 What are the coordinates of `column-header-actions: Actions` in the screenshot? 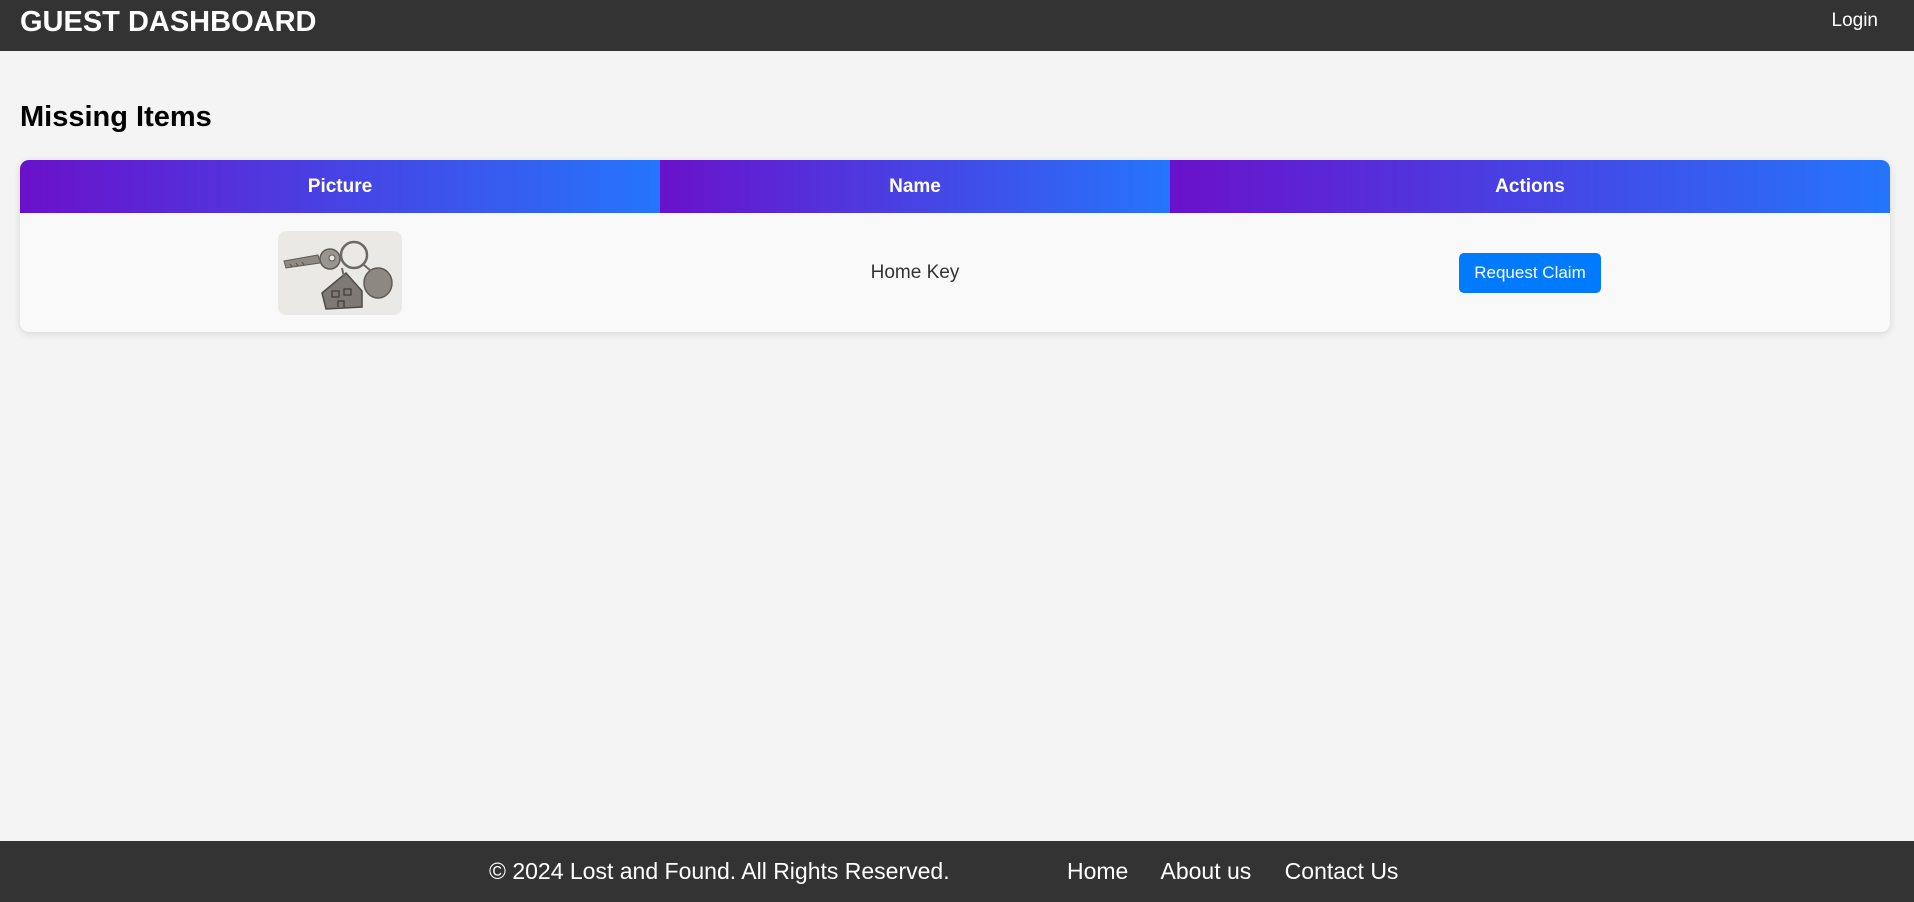 It's located at (1530, 186).